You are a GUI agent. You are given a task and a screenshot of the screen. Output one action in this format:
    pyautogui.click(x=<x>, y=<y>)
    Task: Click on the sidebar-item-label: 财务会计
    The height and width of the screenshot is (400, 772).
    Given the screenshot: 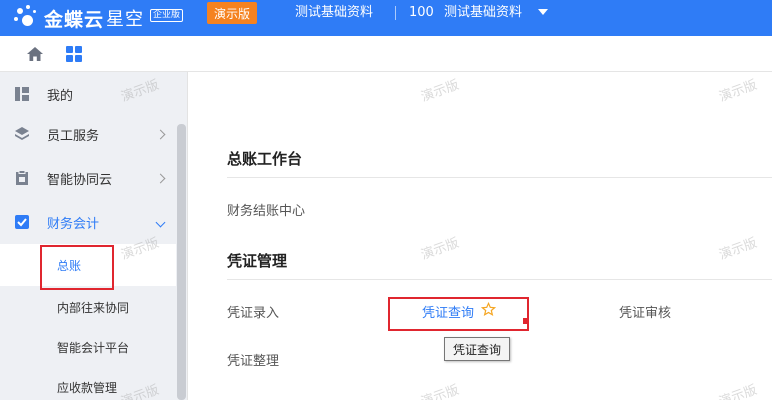 What is the action you would take?
    pyautogui.click(x=73, y=224)
    